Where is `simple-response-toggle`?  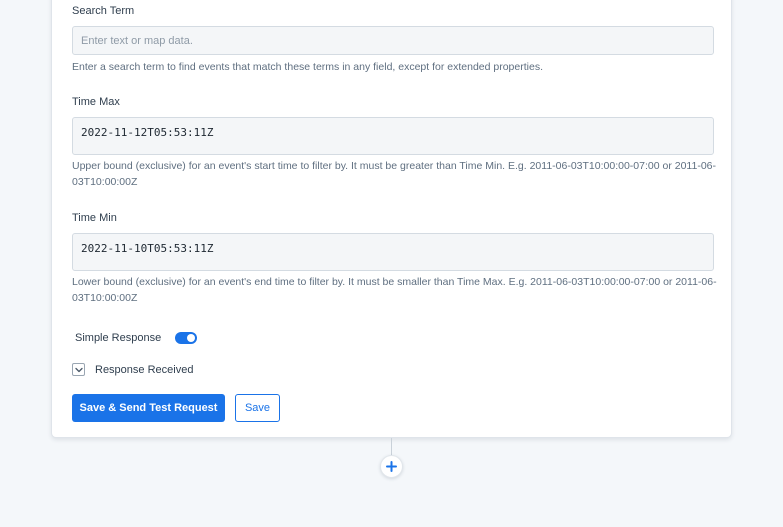 simple-response-toggle is located at coordinates (186, 338).